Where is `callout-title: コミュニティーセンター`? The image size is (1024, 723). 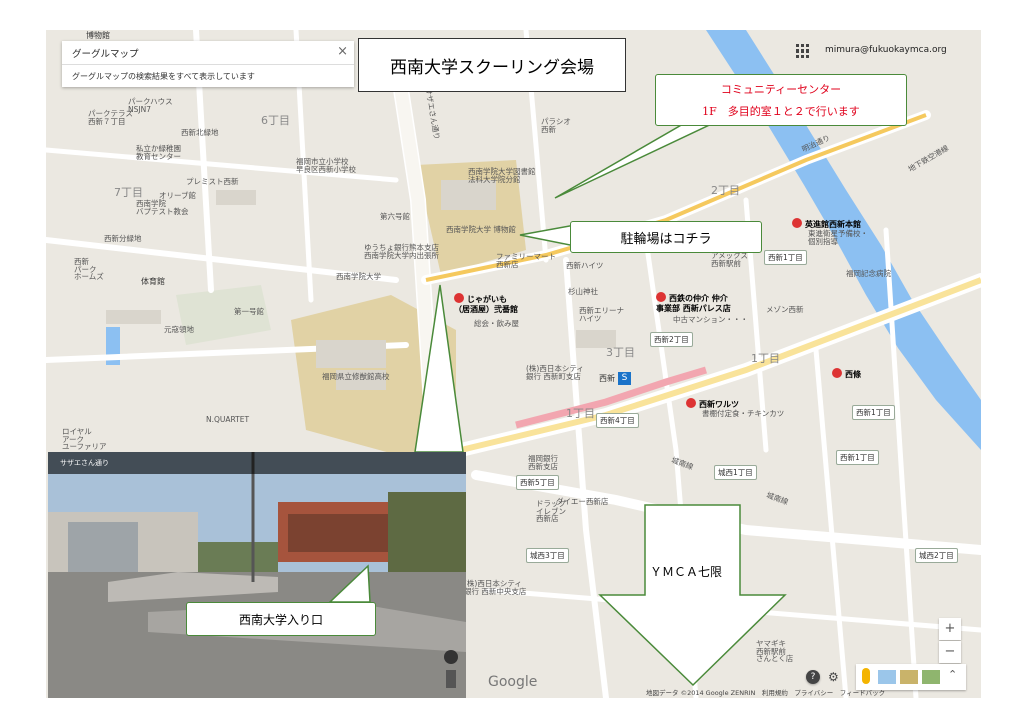
callout-title: コミュニティーセンター is located at coordinates (781, 89).